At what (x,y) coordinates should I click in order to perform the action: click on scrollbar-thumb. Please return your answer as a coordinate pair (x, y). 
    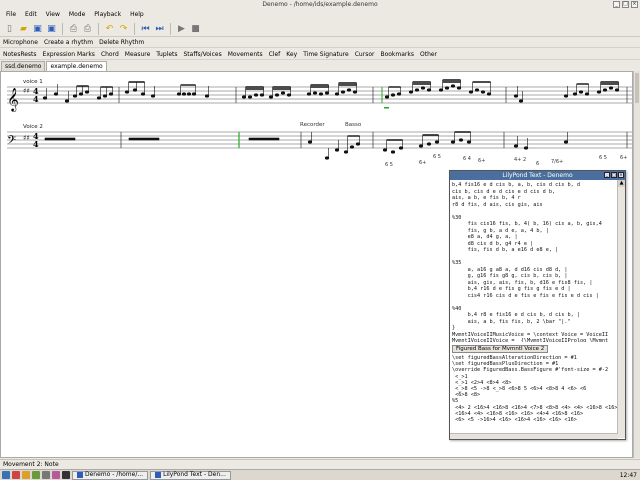
    Looking at the image, I should click on (637, 88).